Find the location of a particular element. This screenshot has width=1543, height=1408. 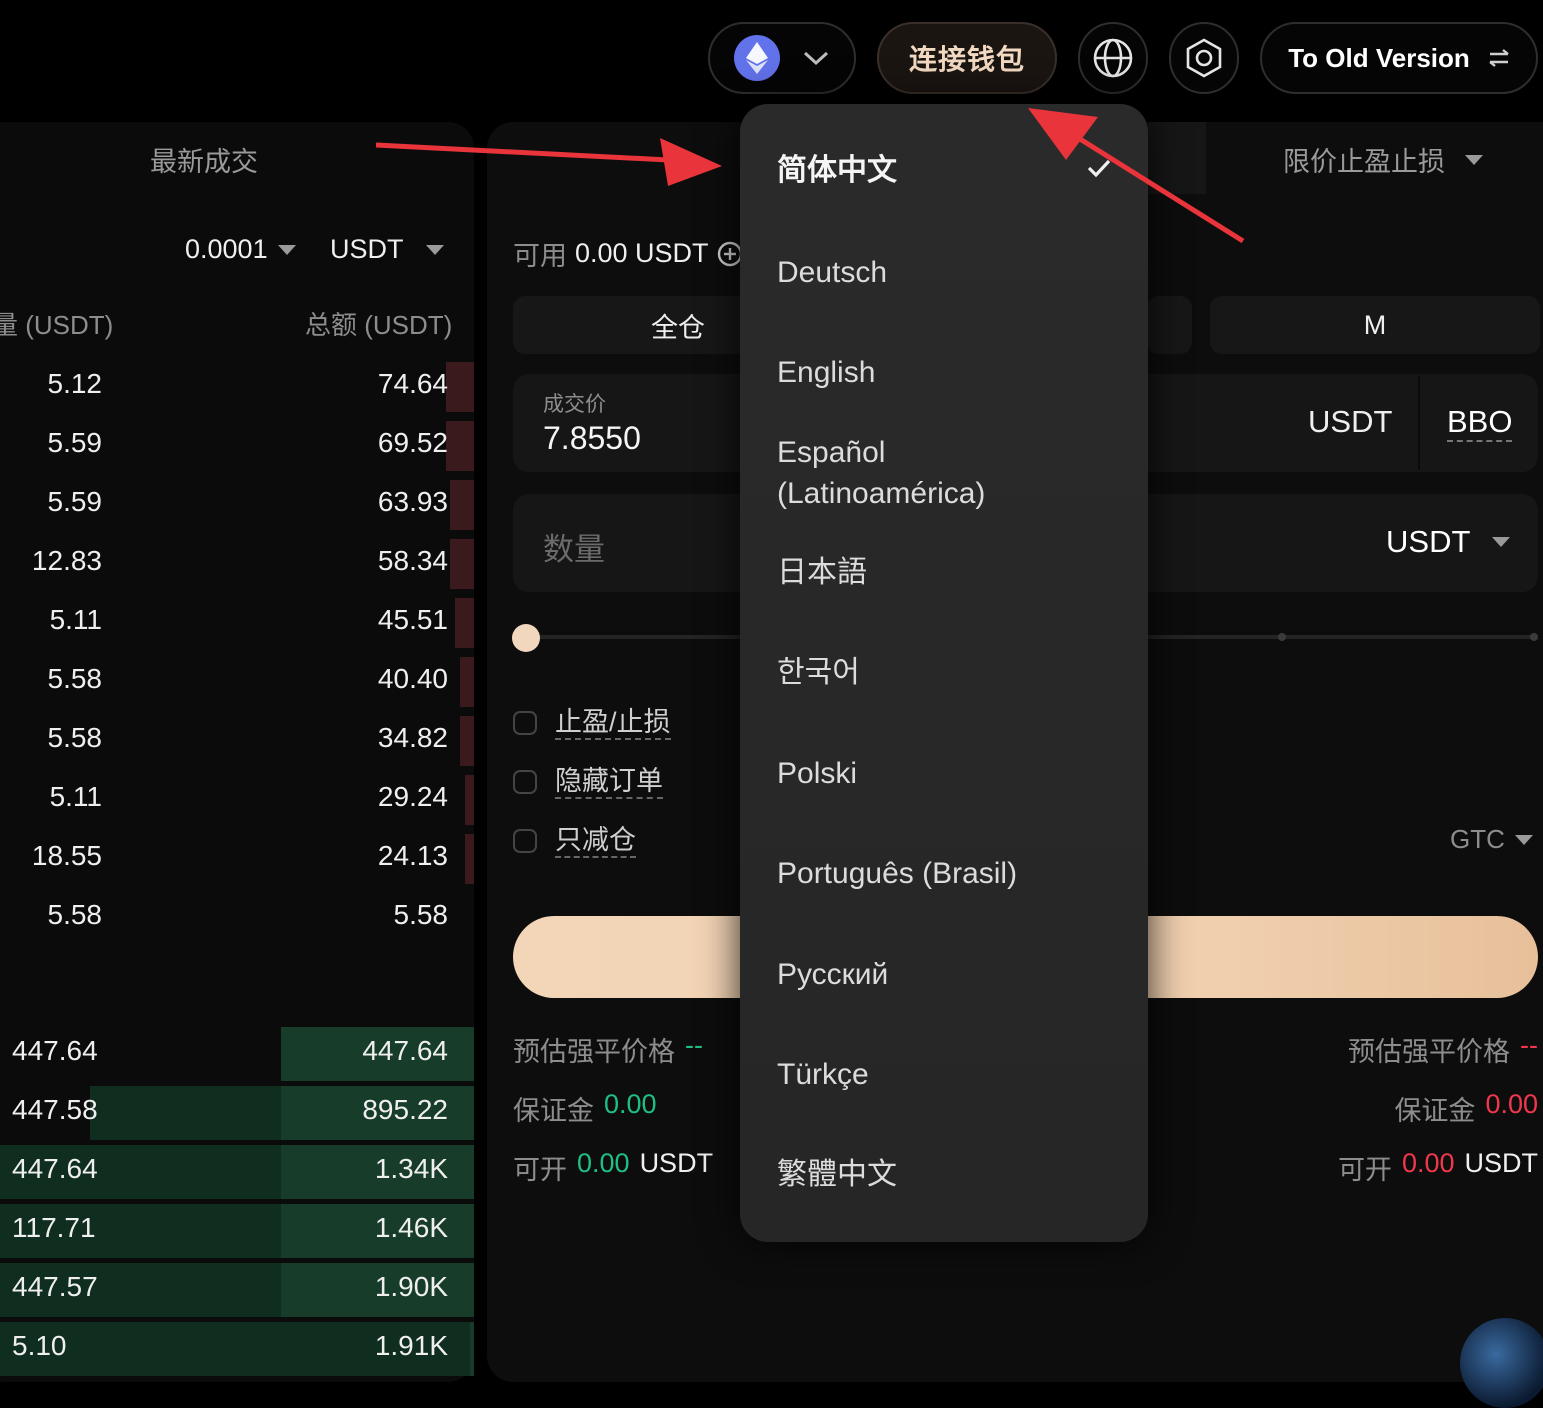

bid-row: 447.57 1.90K is located at coordinates (237, 1290).